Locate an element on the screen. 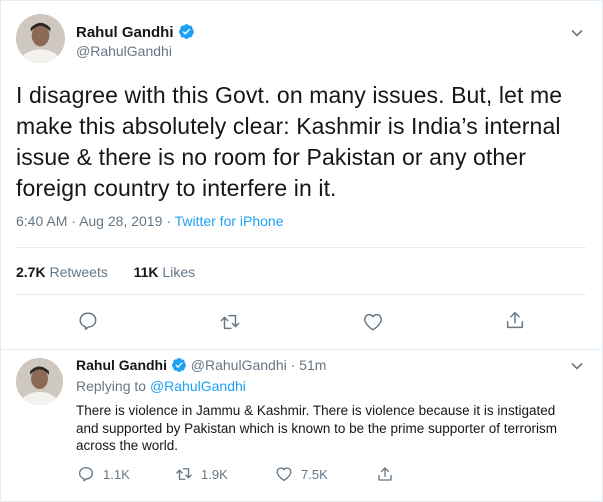 The image size is (603, 502). retweet-action: 1.9K is located at coordinates (201, 474).